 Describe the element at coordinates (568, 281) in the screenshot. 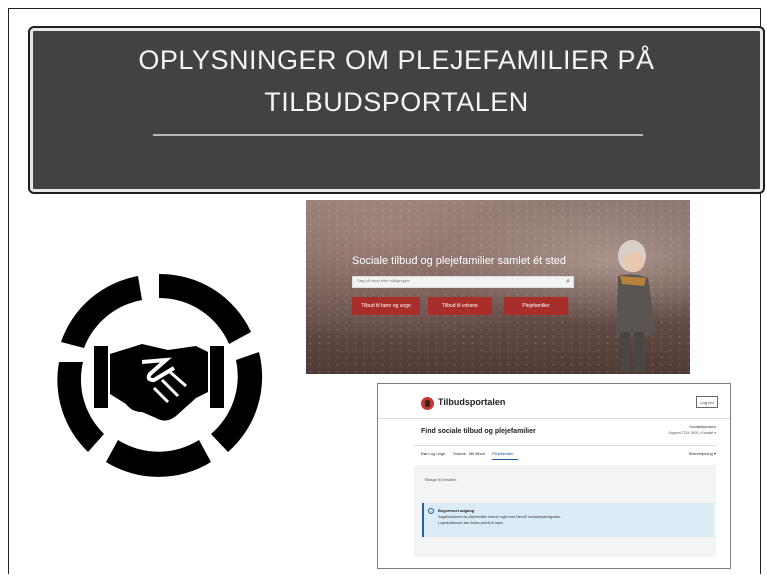

I see `search-icon: ⌕` at that location.